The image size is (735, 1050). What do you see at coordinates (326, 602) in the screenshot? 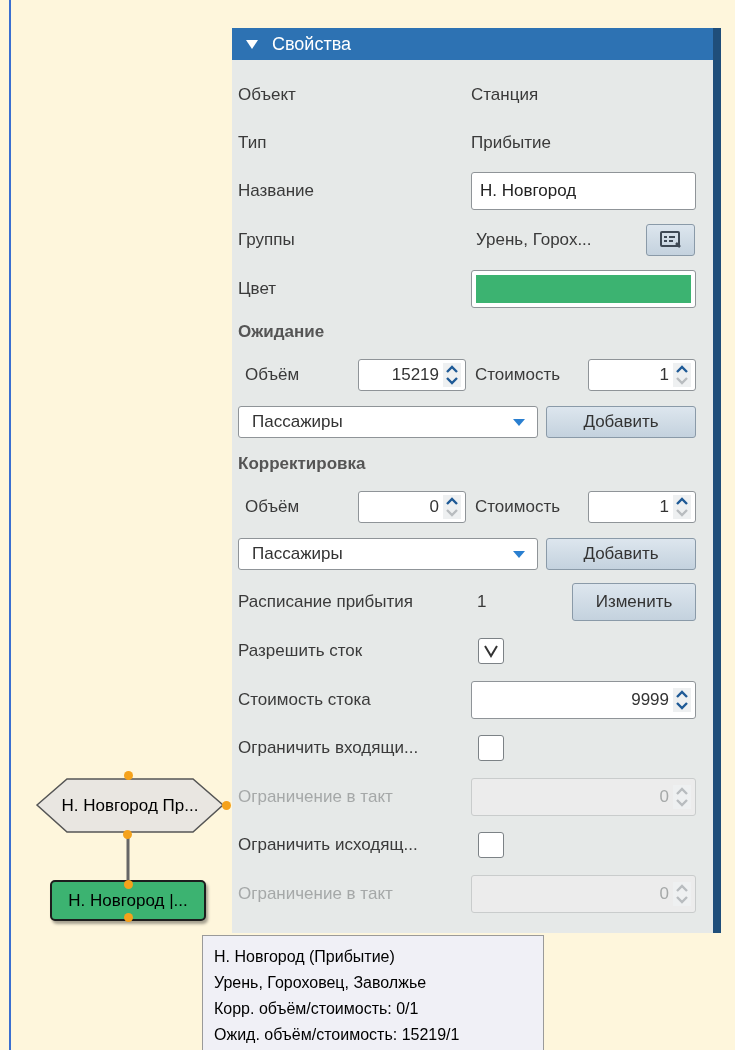
I see `property-label: Расписание прибытия` at bounding box center [326, 602].